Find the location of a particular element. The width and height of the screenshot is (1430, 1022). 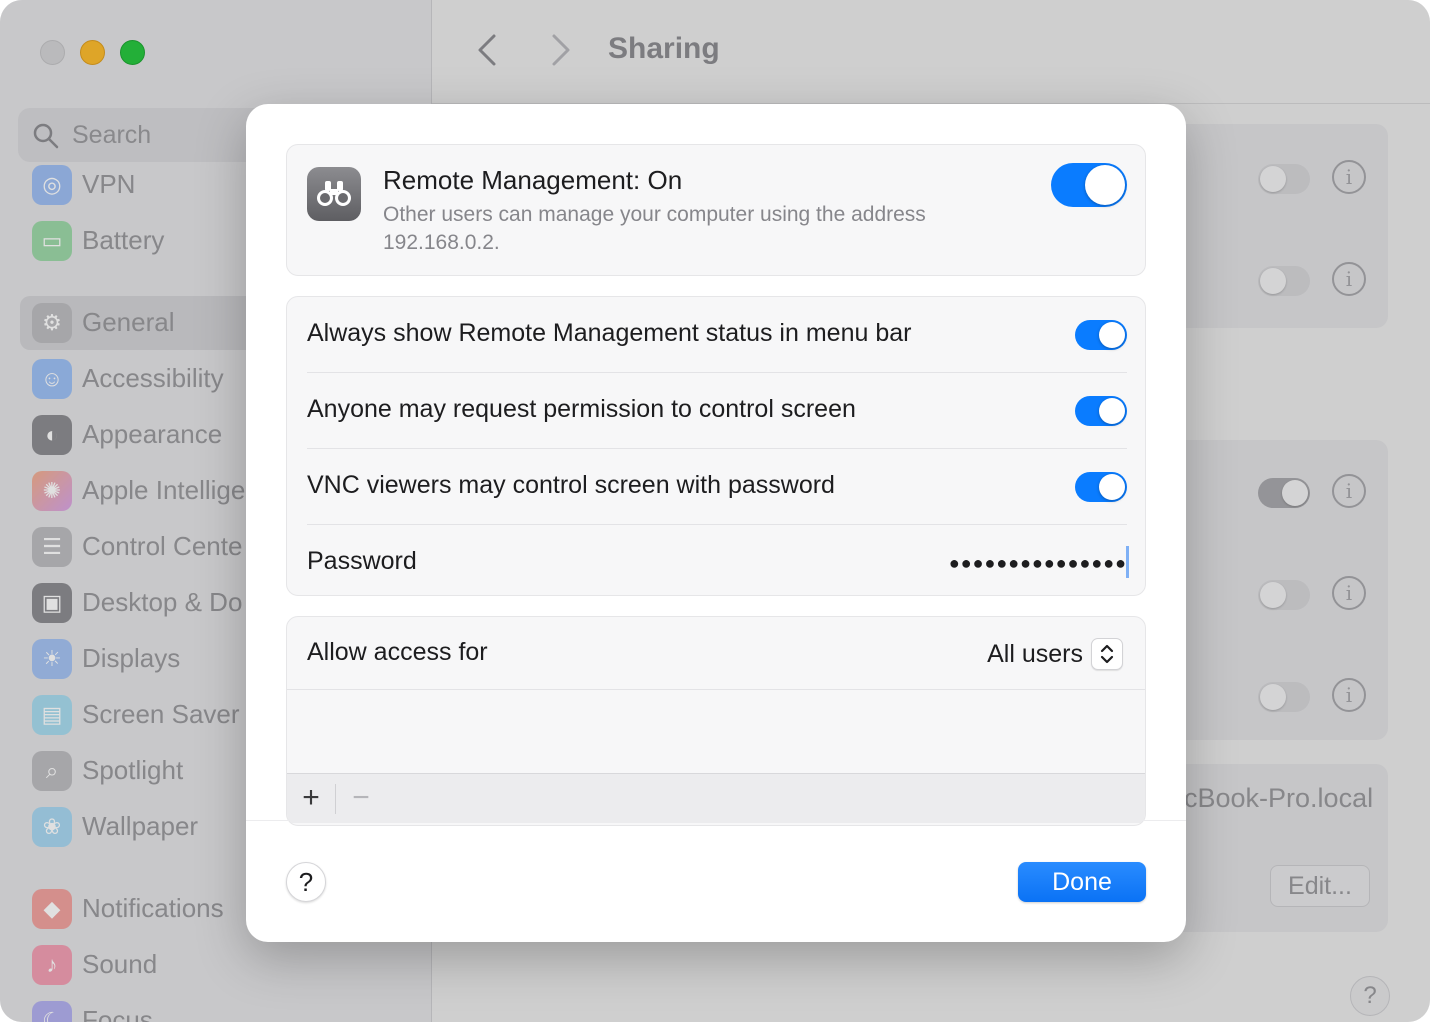

menu-bar-status-toggle is located at coordinates (1101, 335).